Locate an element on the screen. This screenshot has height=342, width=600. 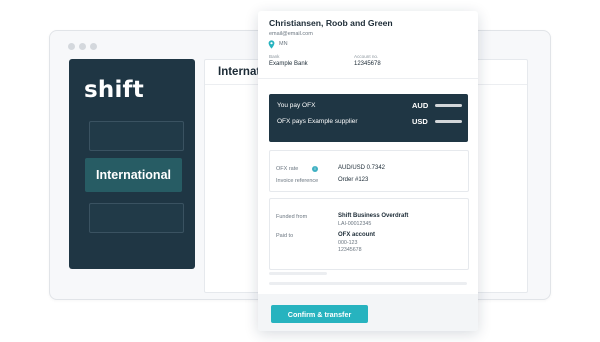
location-pin-icon is located at coordinates (271, 44).